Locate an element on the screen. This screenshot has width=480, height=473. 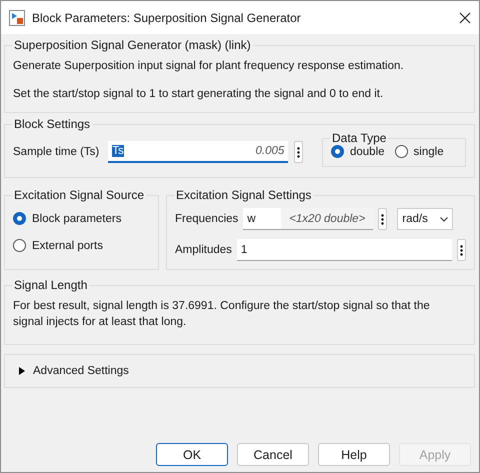
radio-option: single is located at coordinates (419, 151).